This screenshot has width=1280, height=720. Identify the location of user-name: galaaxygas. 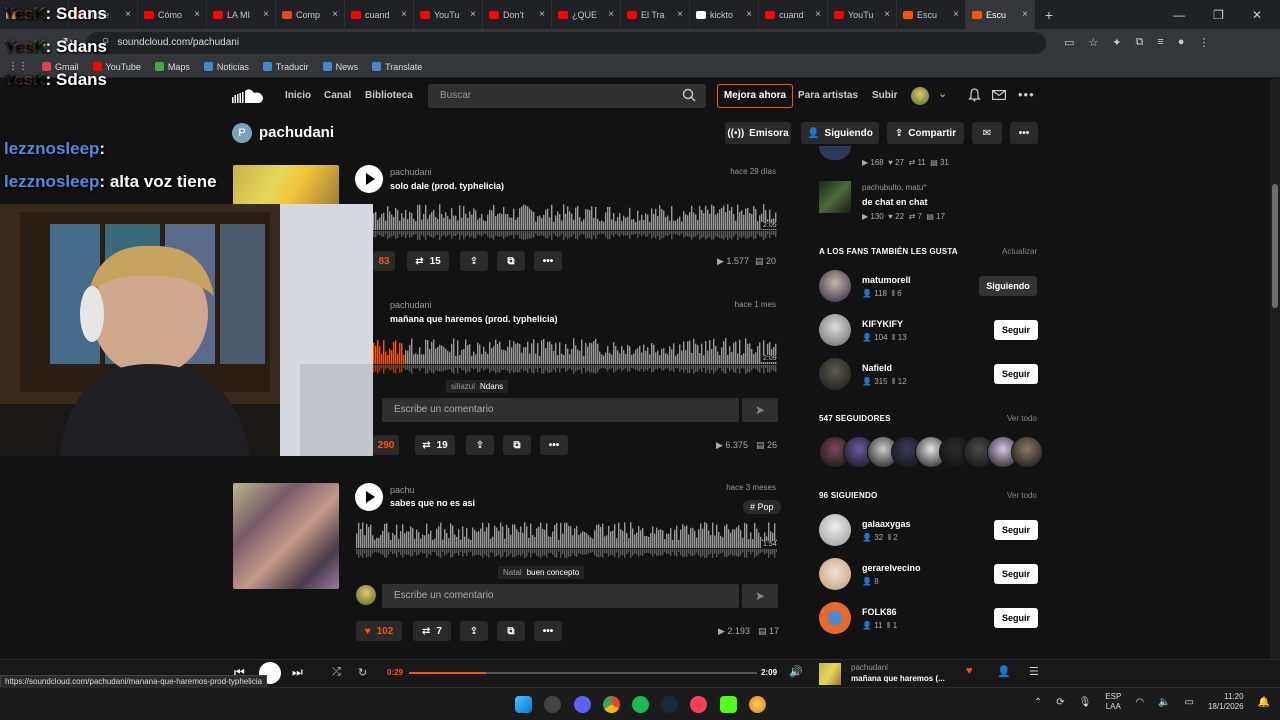
(886, 524).